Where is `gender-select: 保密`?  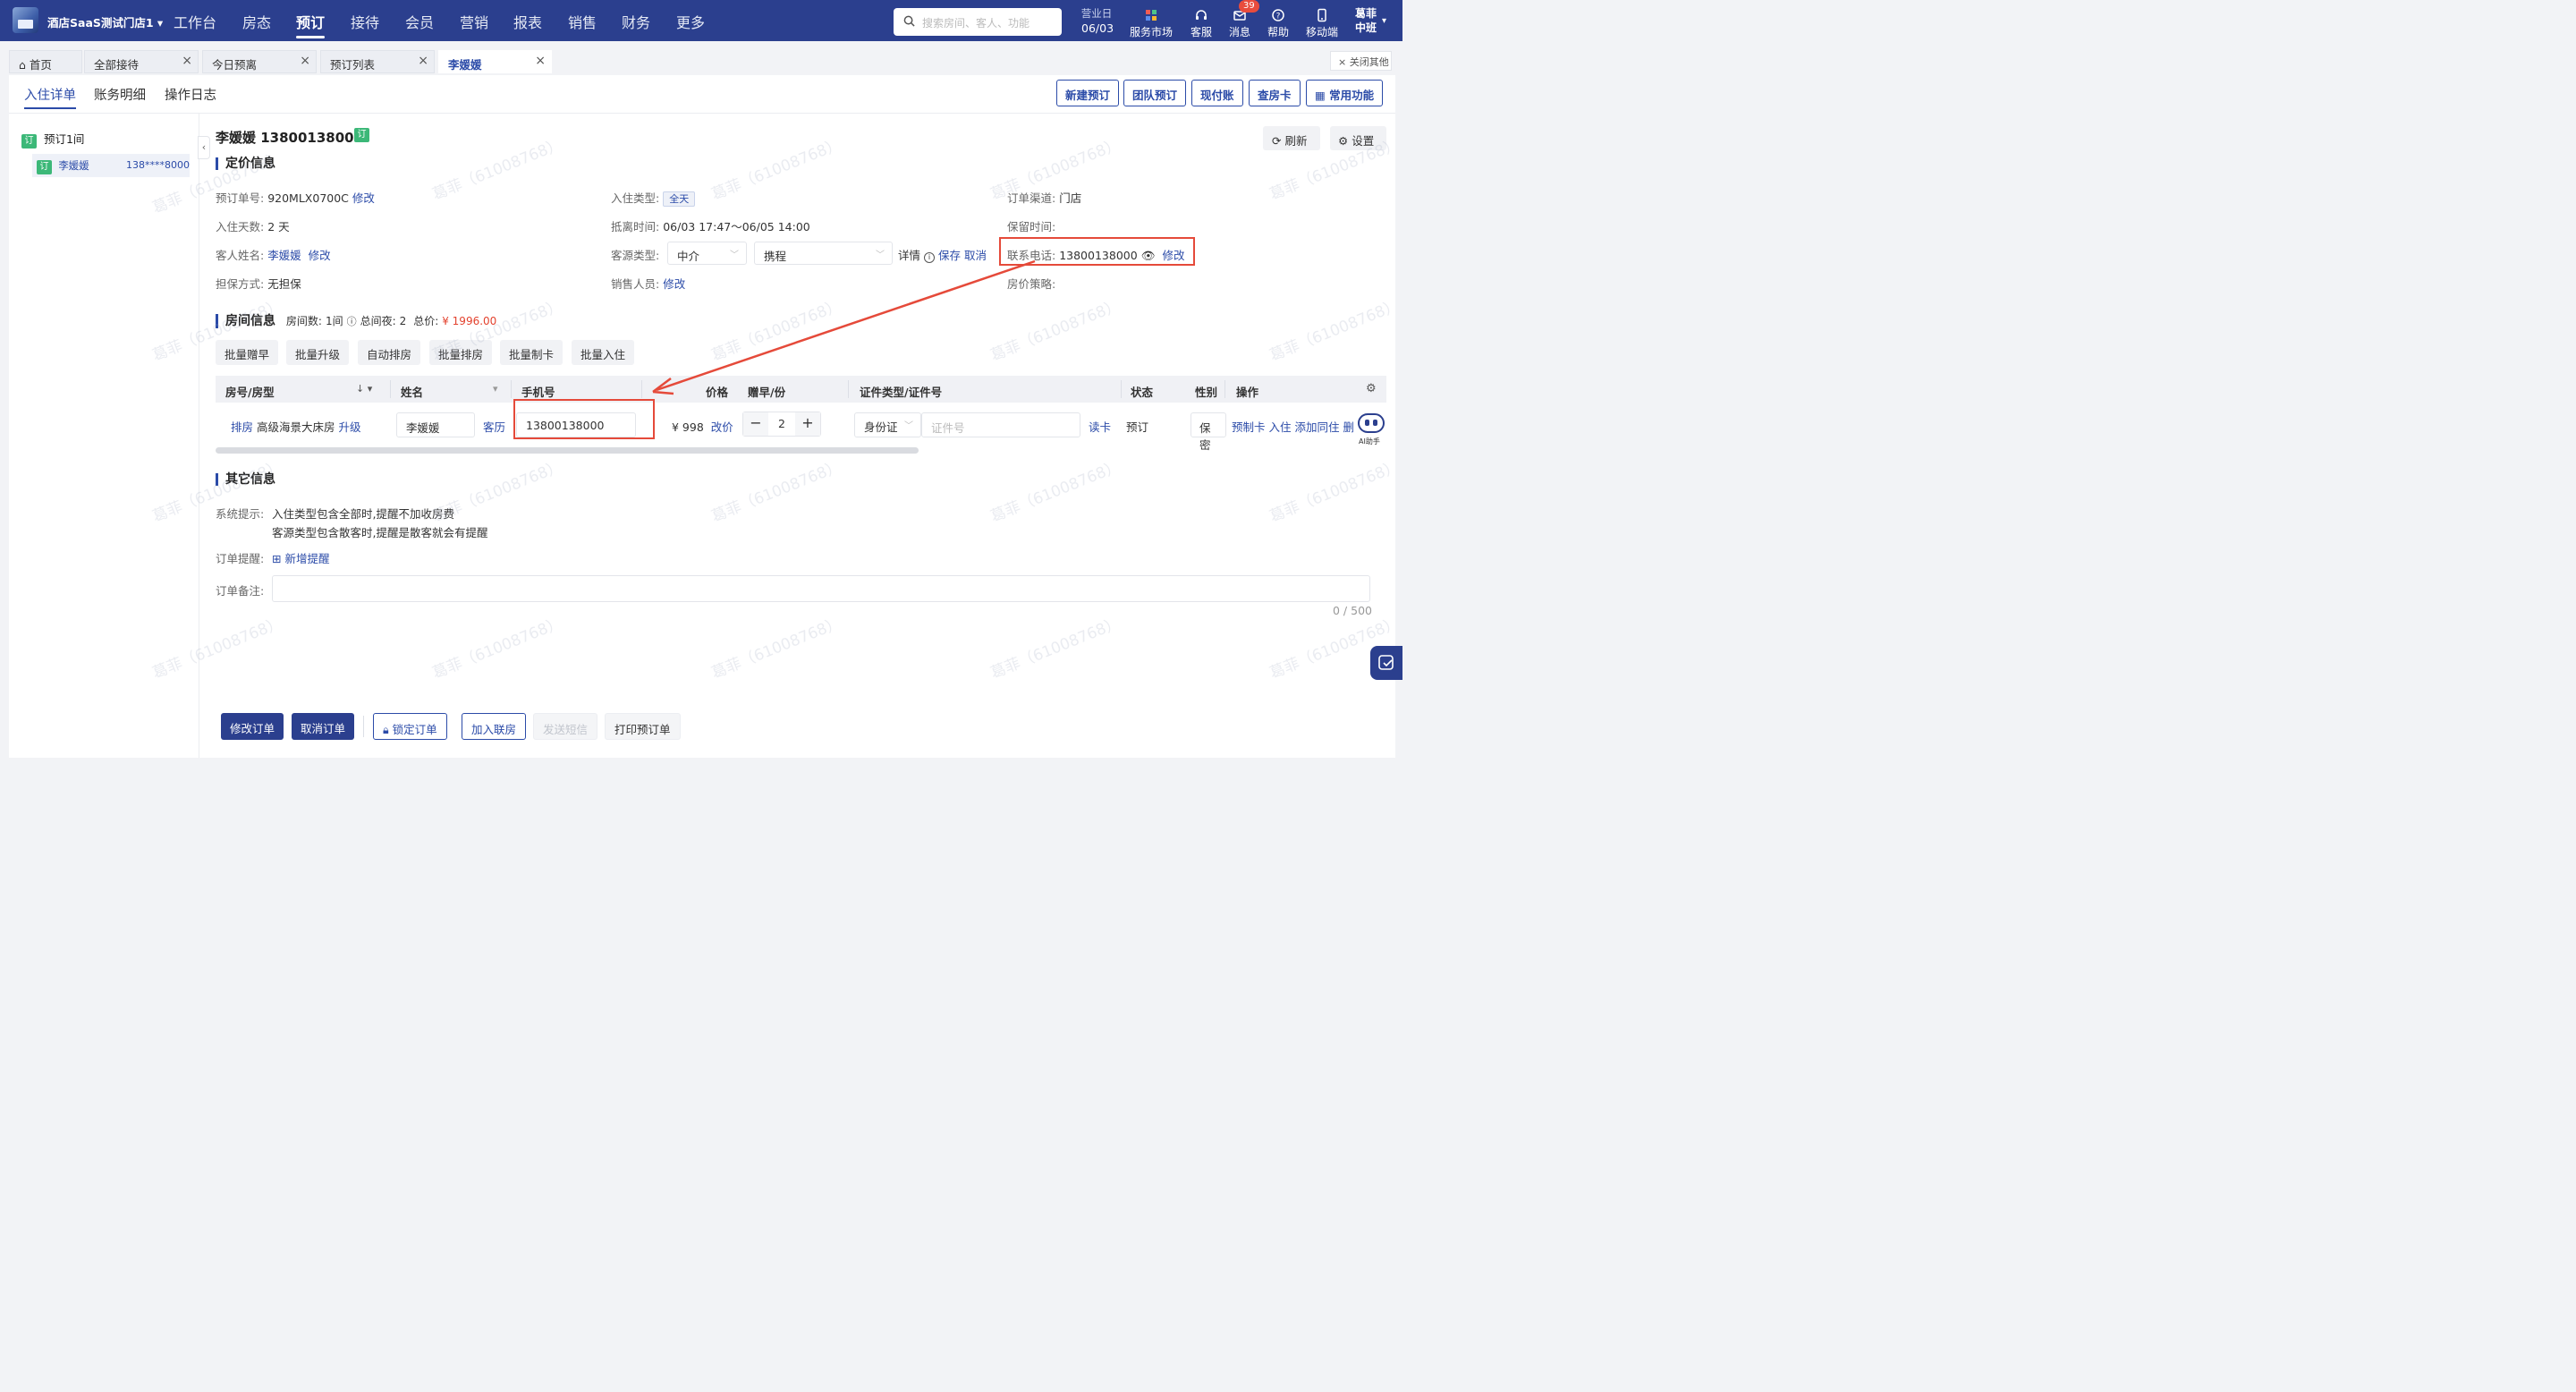 gender-select: 保密 is located at coordinates (1208, 432).